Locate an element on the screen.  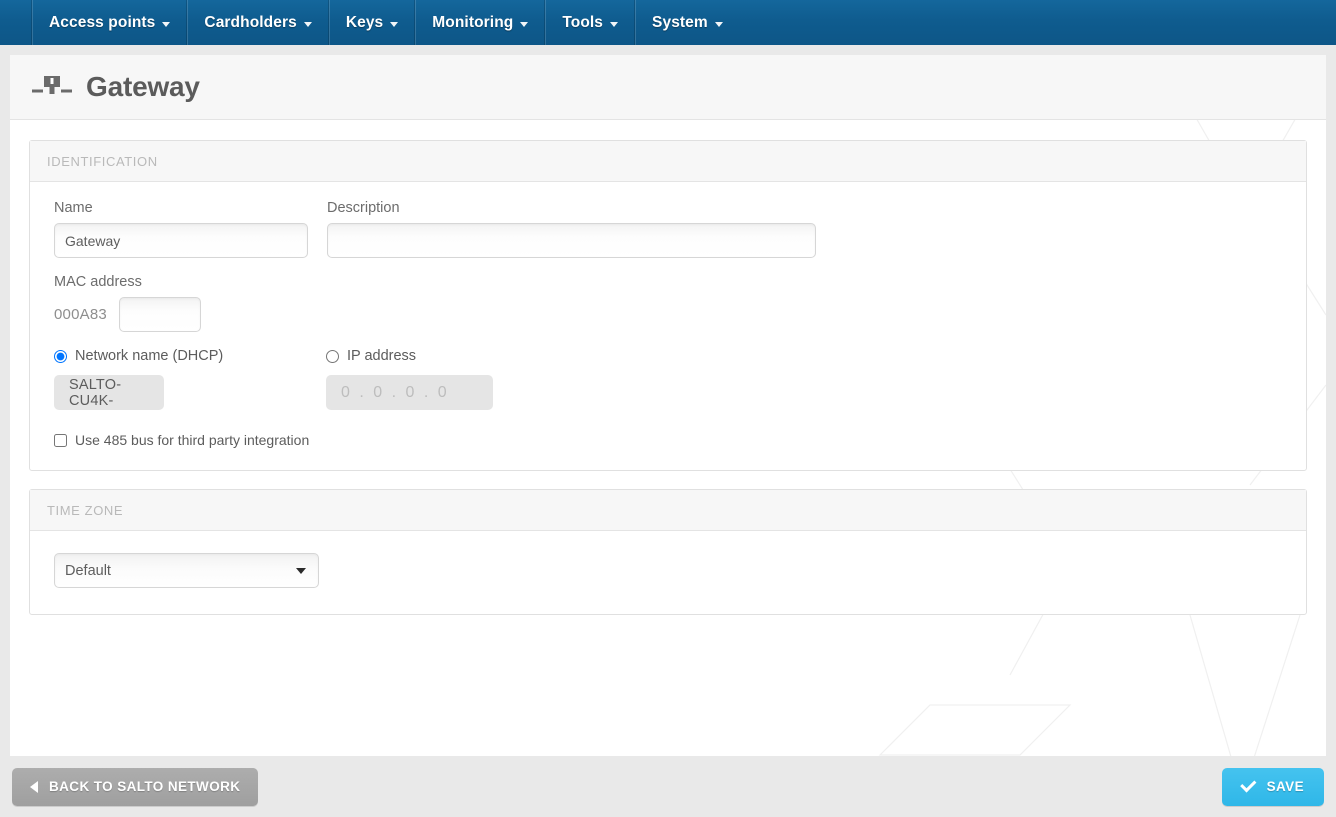
ip-address-field: 0 . 0 . 0 . 0 is located at coordinates (409, 392).